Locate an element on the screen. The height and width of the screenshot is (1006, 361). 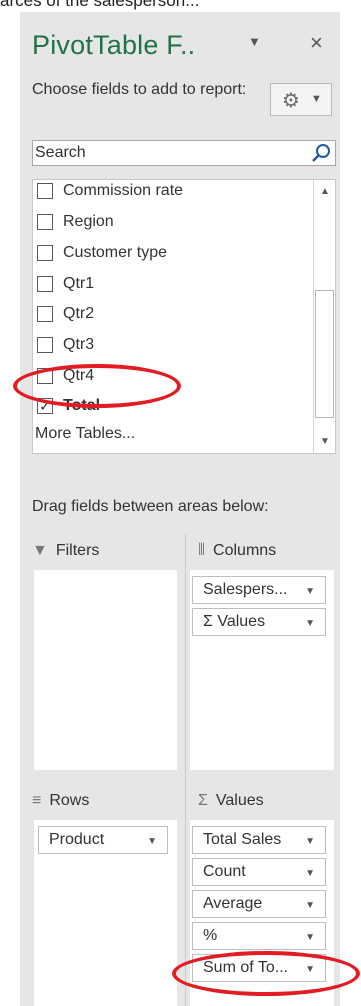
filters-area-header: ▼ Filters is located at coordinates (65, 551).